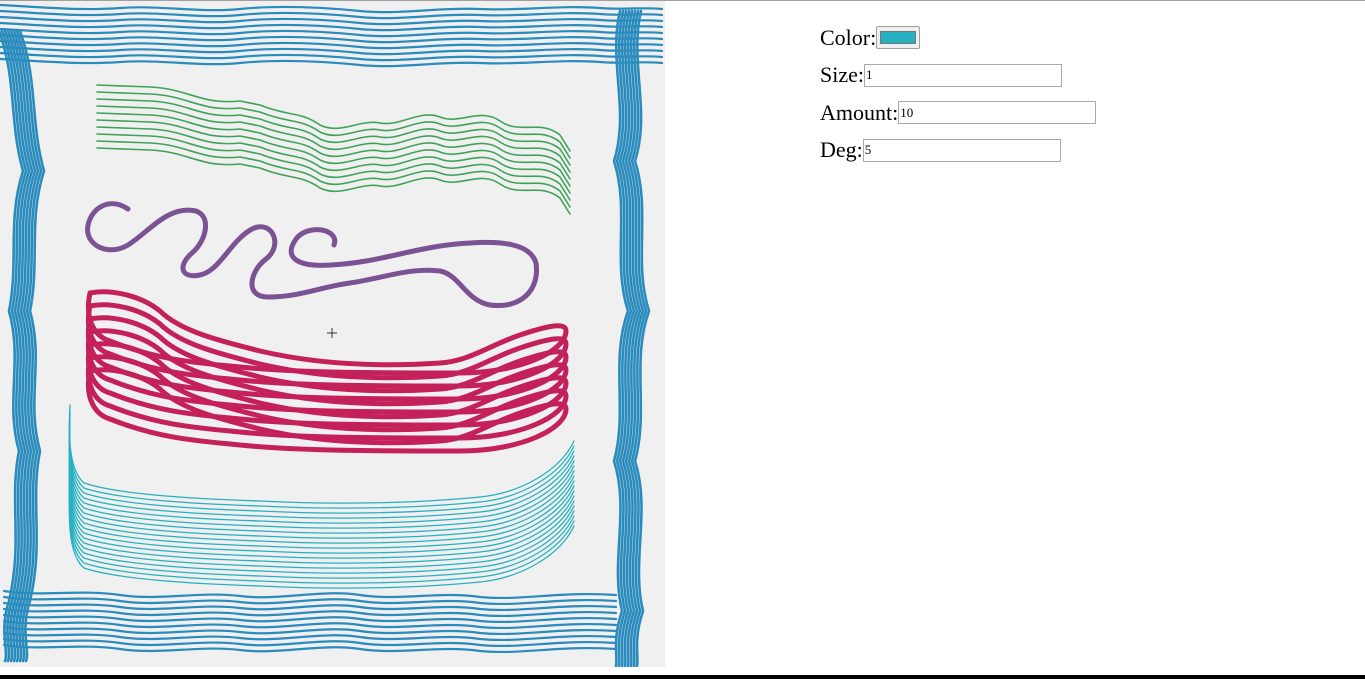 The image size is (1365, 679). I want to click on color-swatch, so click(898, 38).